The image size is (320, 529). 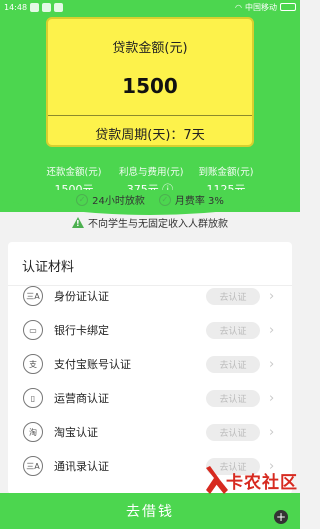 I want to click on auth-item-label: 淘宝认证, so click(x=76, y=432).